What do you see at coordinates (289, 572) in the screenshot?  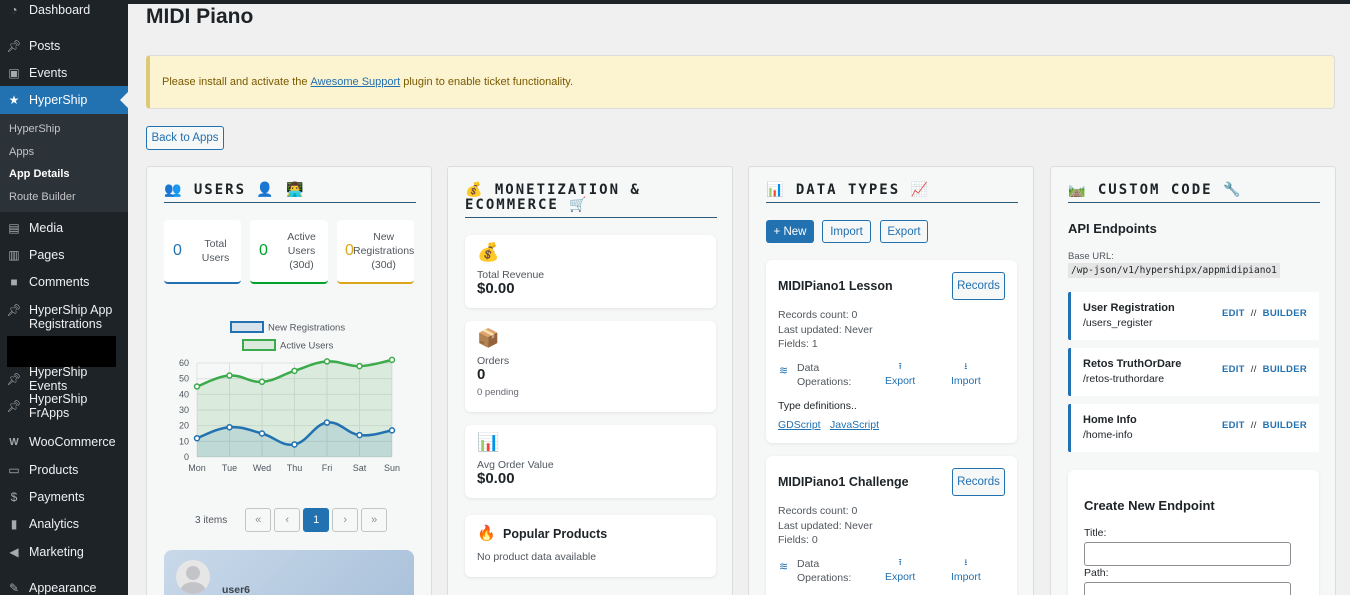 I see `user-card: user6` at bounding box center [289, 572].